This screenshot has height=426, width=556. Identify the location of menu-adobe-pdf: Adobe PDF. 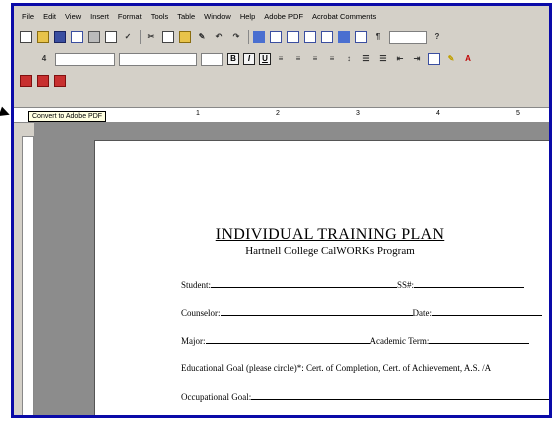
(283, 16).